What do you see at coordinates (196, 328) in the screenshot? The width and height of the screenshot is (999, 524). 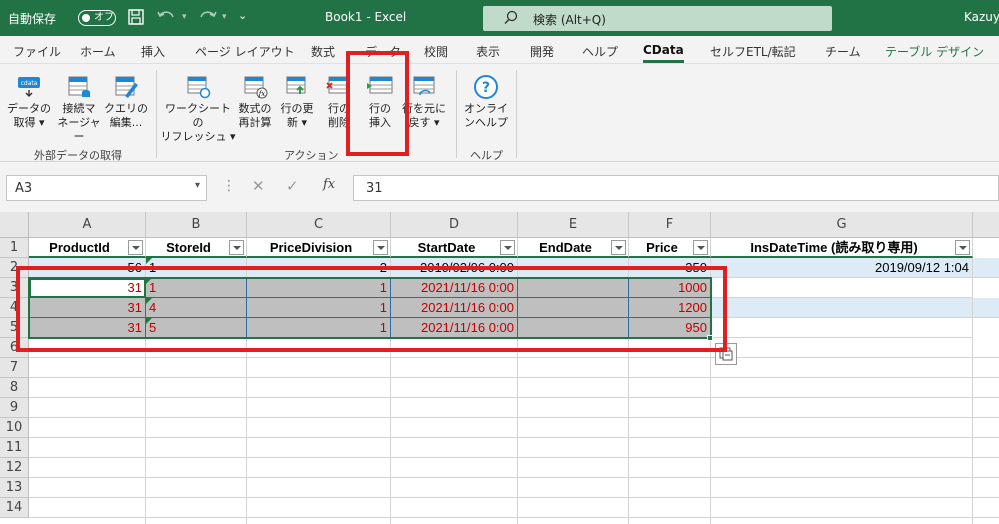 I see `table-cell: 5` at bounding box center [196, 328].